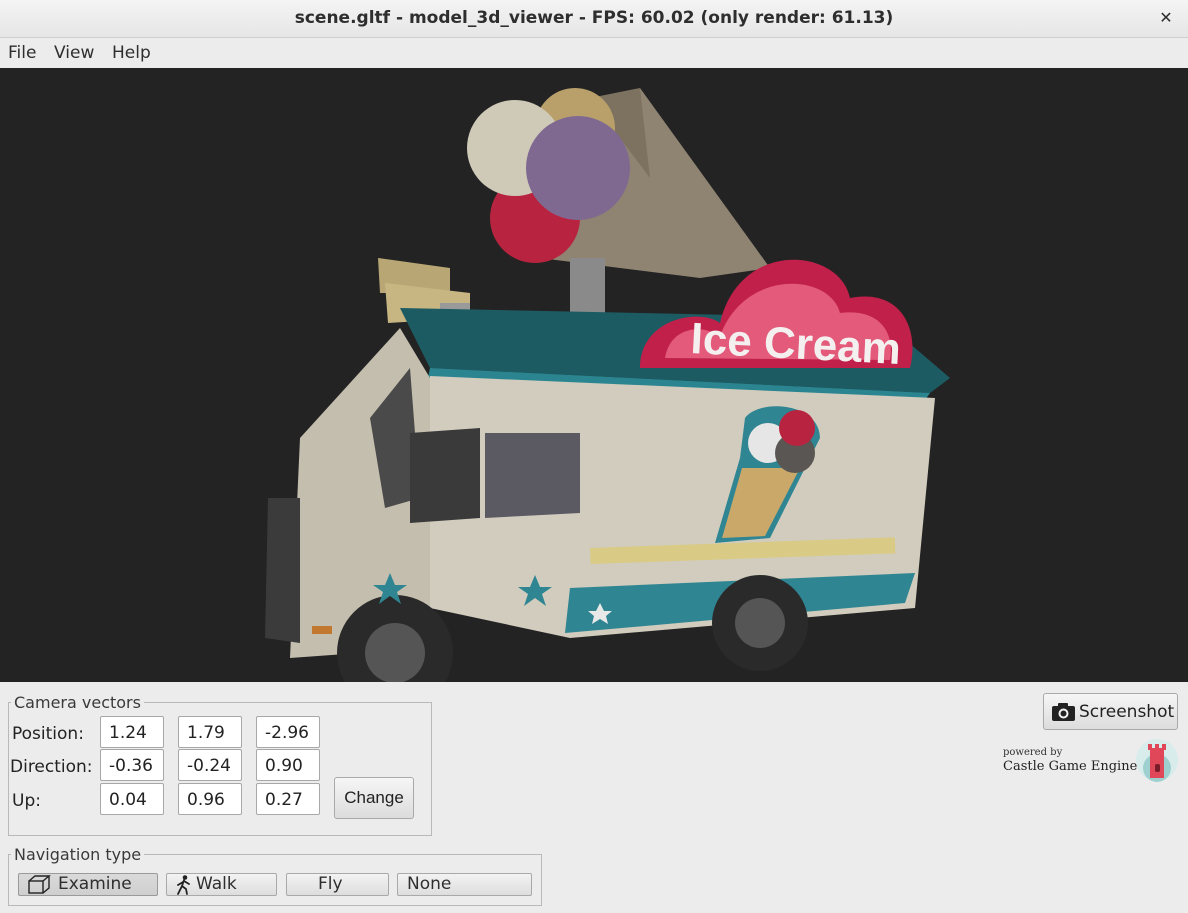 Image resolution: width=1188 pixels, height=913 pixels. What do you see at coordinates (77, 702) in the screenshot?
I see `camera-vectors-title: Camera vectors` at bounding box center [77, 702].